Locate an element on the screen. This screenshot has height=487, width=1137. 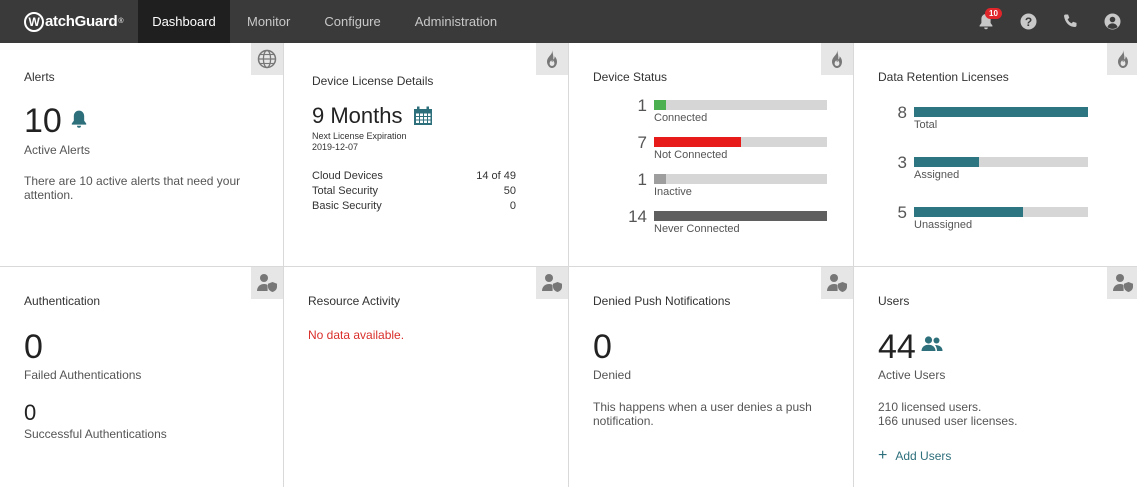
add-users-link: + Add Users is located at coordinates (915, 455).